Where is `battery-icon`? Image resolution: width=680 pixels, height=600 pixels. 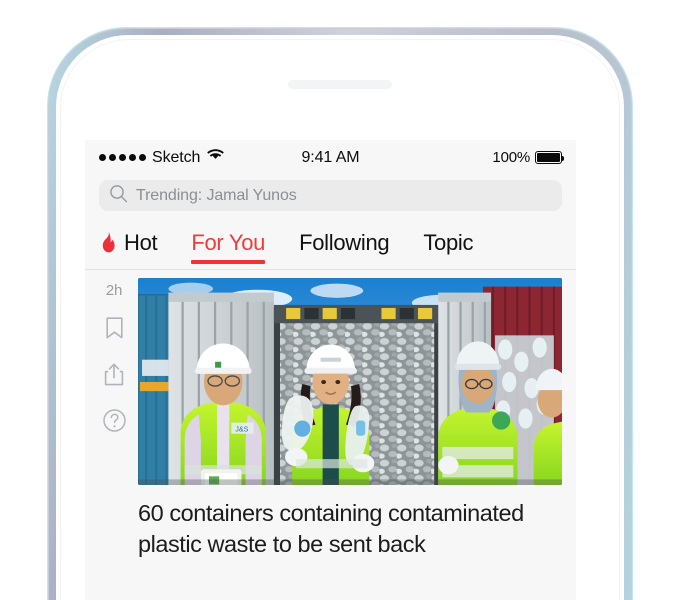 battery-icon is located at coordinates (550, 157).